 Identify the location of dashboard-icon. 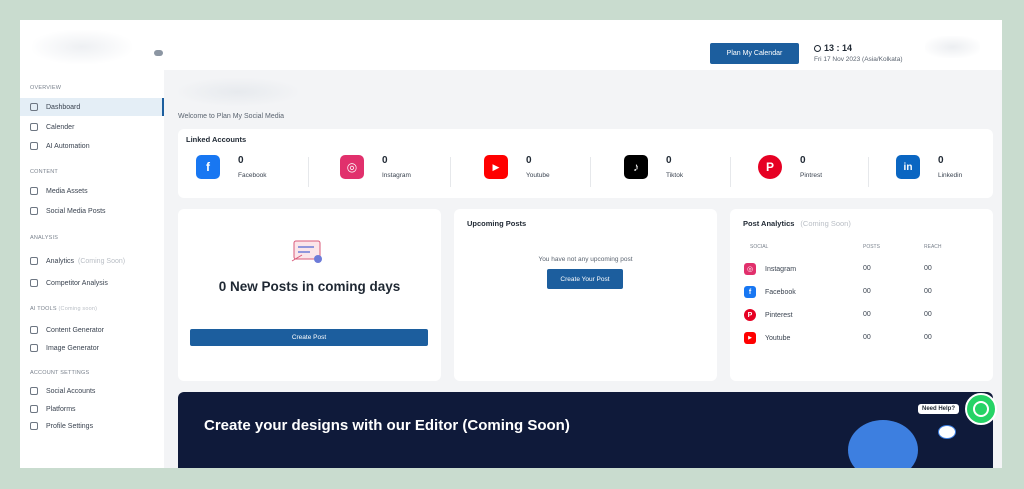
(34, 107).